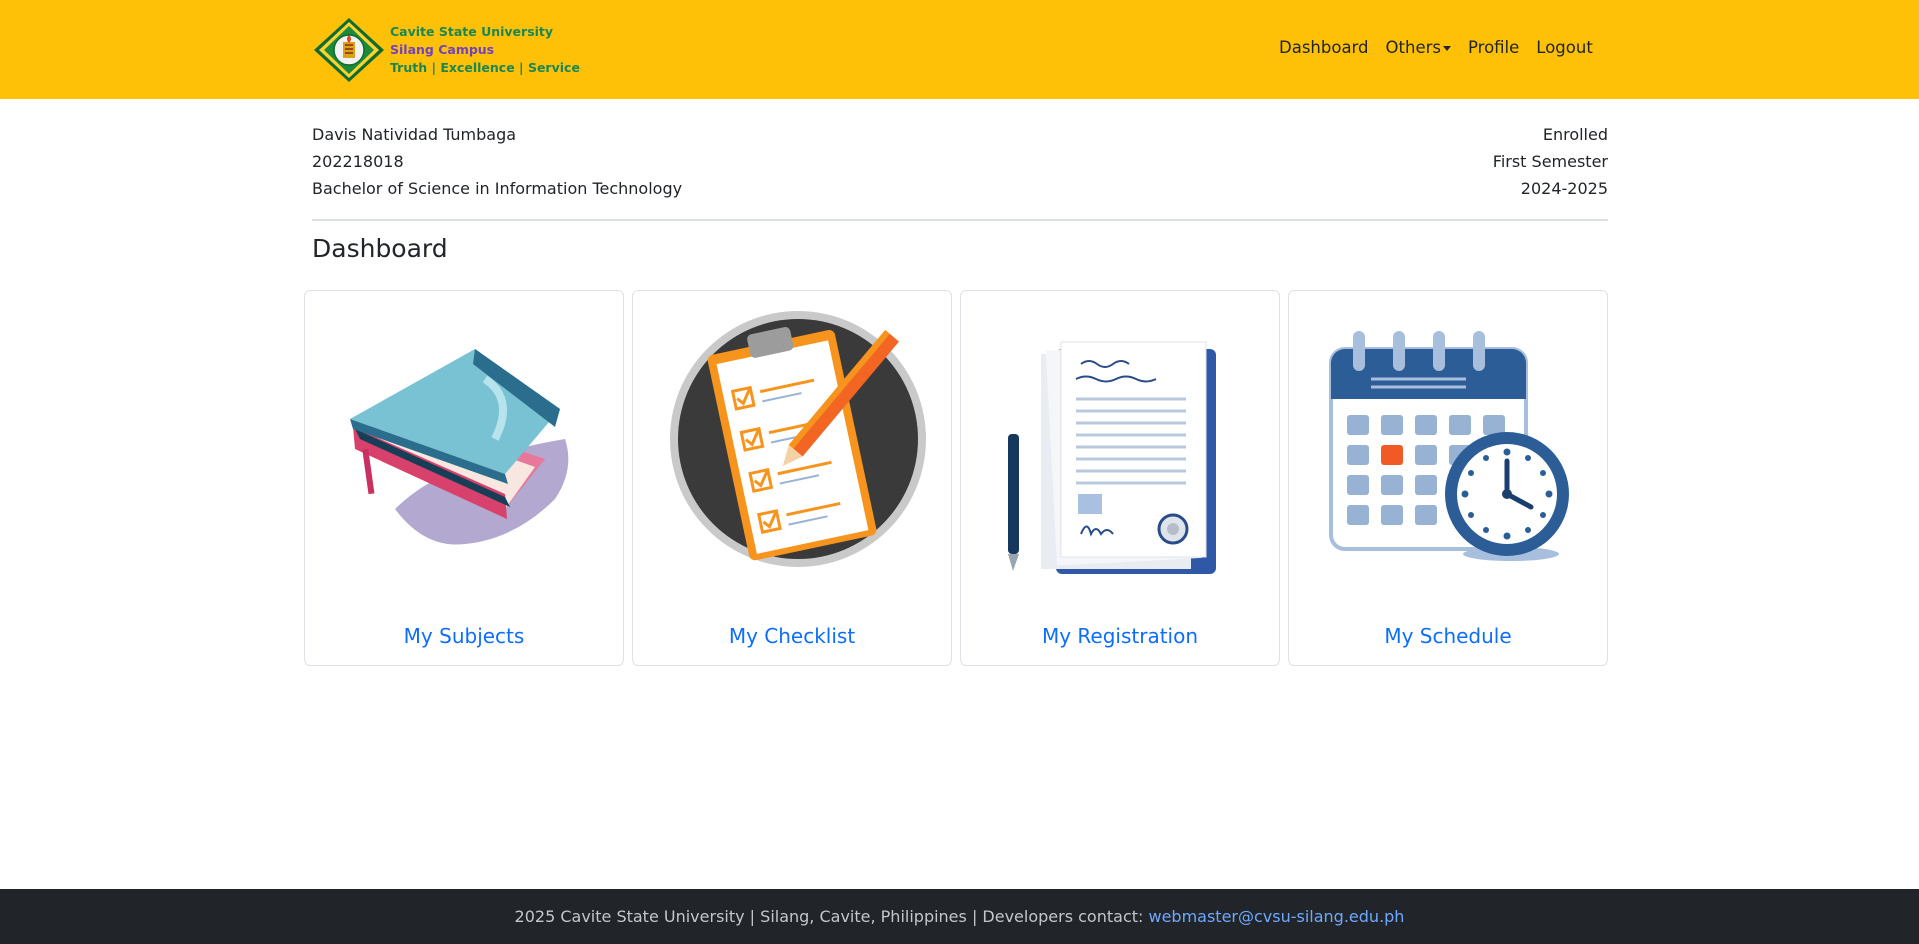 The image size is (1919, 944). What do you see at coordinates (459, 447) in the screenshot?
I see `book-stack-icon` at bounding box center [459, 447].